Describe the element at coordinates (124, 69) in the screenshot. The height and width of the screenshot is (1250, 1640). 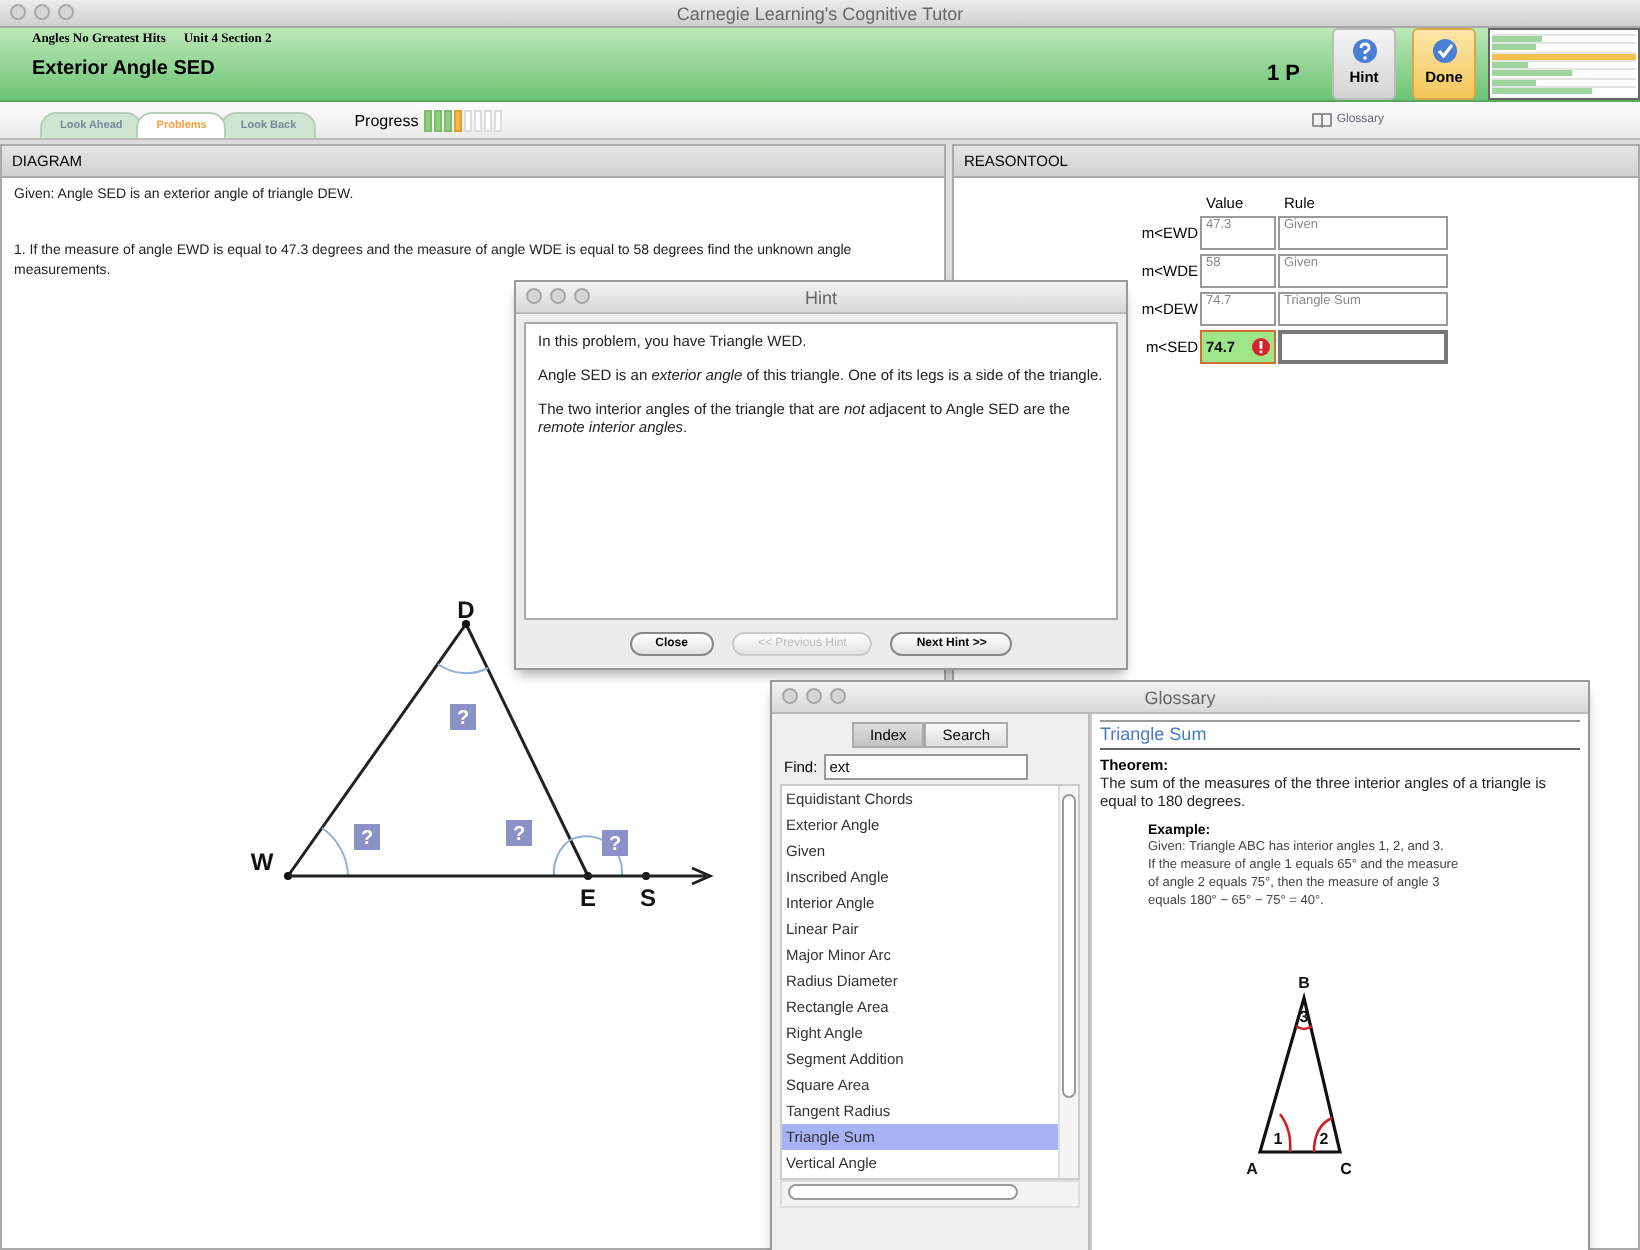
I see `problem-title: Exterior Angle SED` at that location.